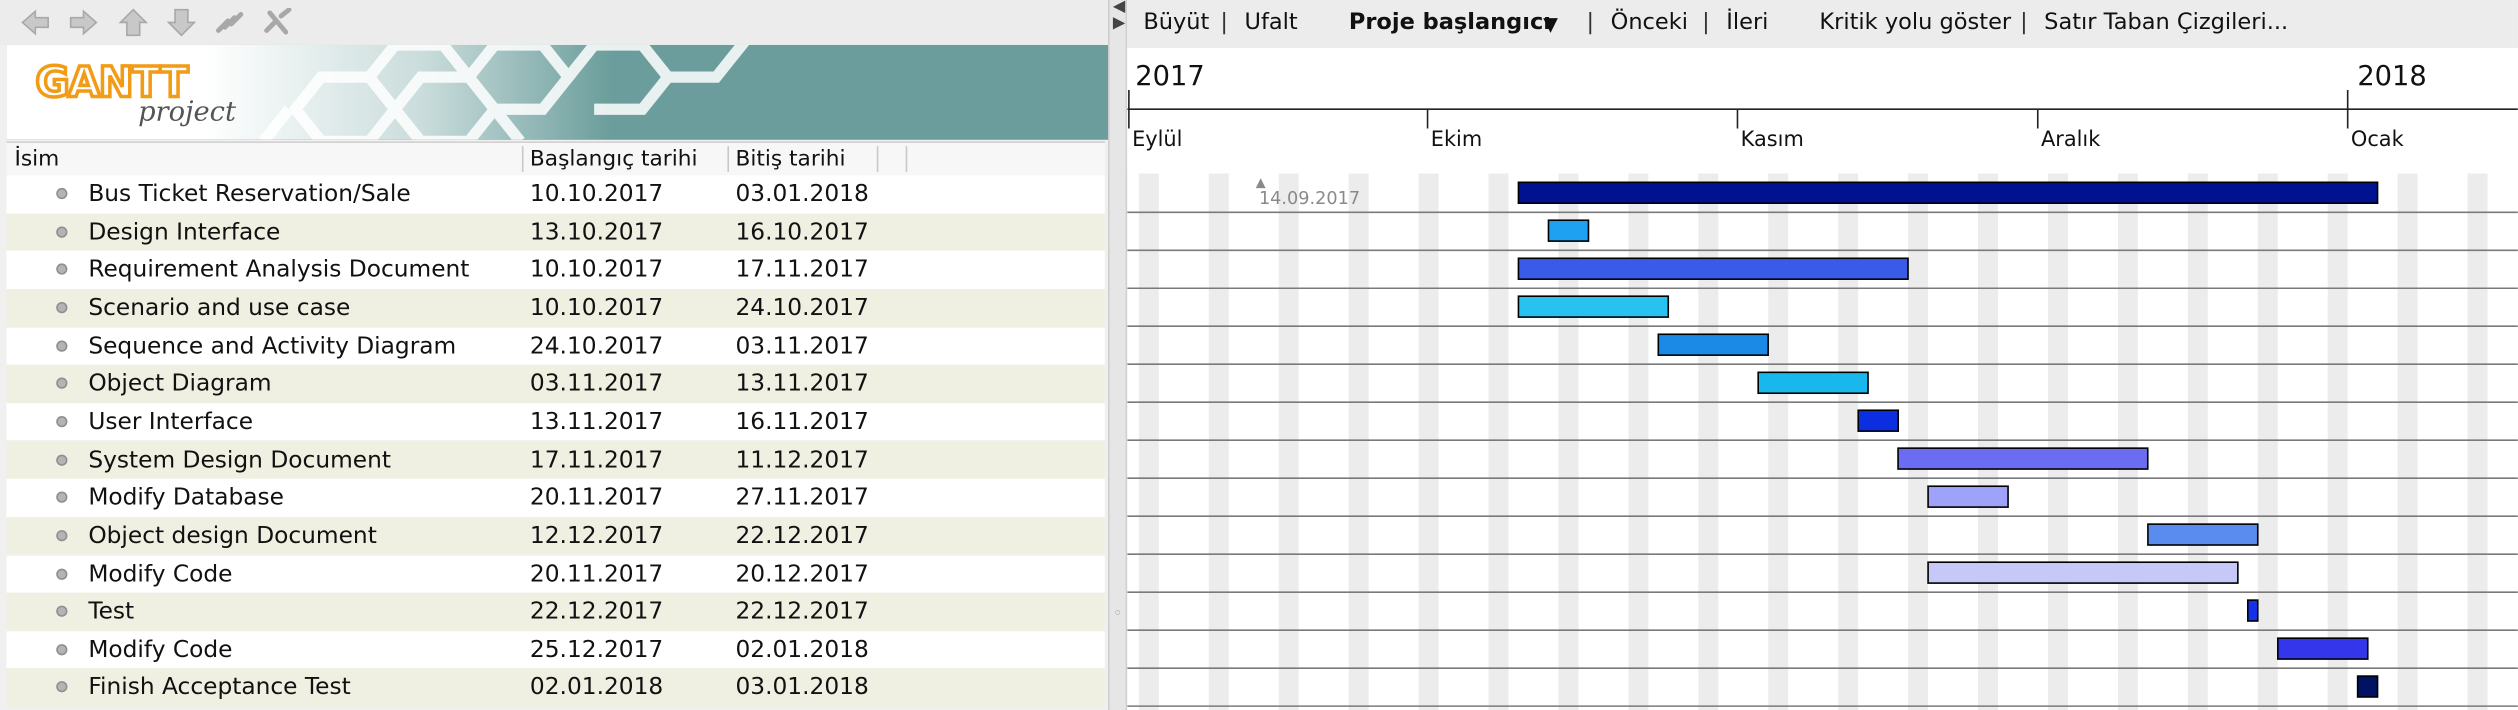 Image resolution: width=2518 pixels, height=710 pixels. Describe the element at coordinates (1450, 23) in the screenshot. I see `project-start-button: Proje başlangıcı` at that location.